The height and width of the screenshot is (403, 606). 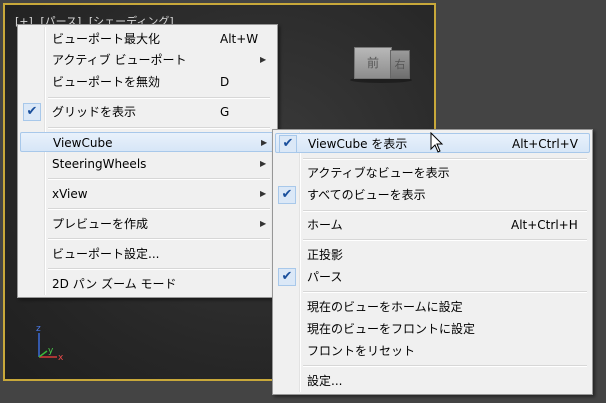 What do you see at coordinates (545, 144) in the screenshot?
I see `menu-item-shortcut: Alt+Ctrl+V` at bounding box center [545, 144].